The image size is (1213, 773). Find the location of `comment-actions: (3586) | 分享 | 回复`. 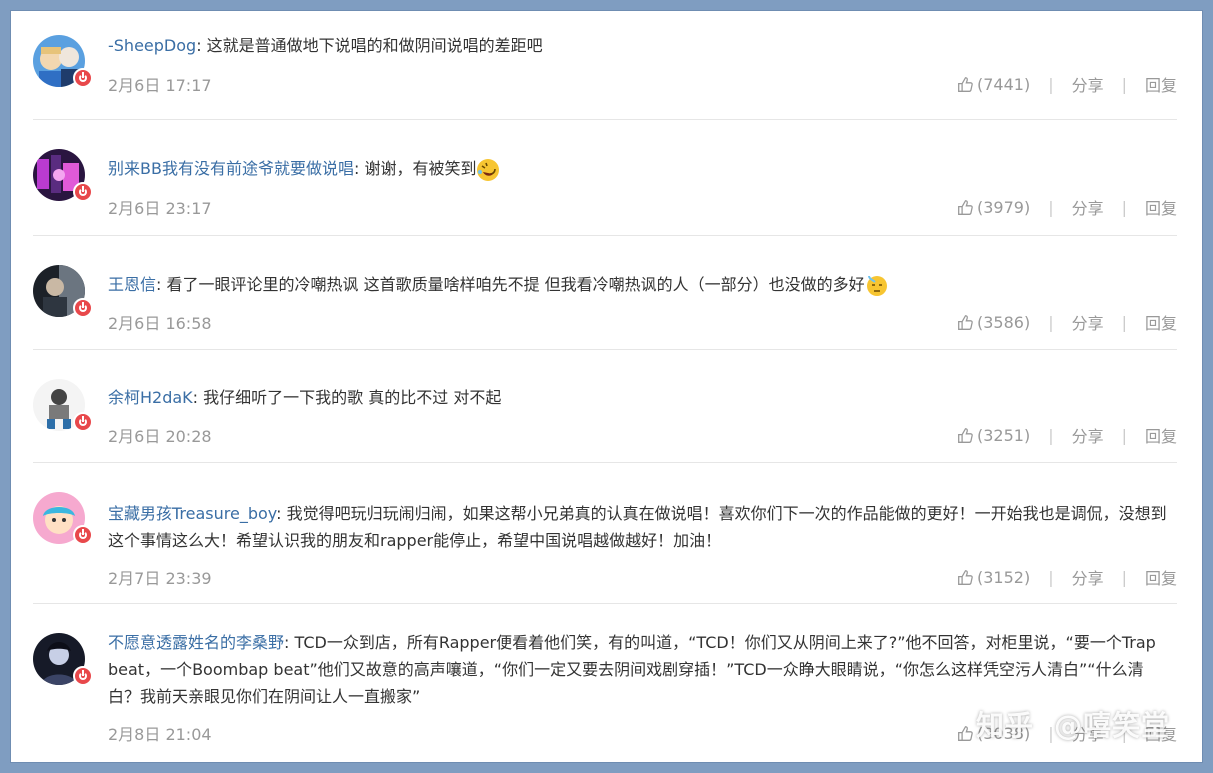

comment-actions: (3586) | 分享 | 回复 is located at coordinates (1067, 322).